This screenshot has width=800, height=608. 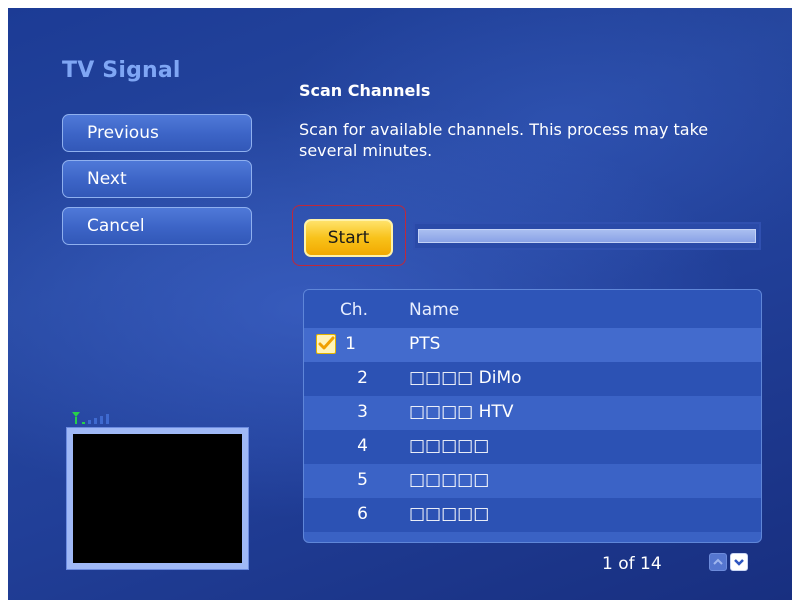 What do you see at coordinates (157, 133) in the screenshot?
I see `previous-button: Previous` at bounding box center [157, 133].